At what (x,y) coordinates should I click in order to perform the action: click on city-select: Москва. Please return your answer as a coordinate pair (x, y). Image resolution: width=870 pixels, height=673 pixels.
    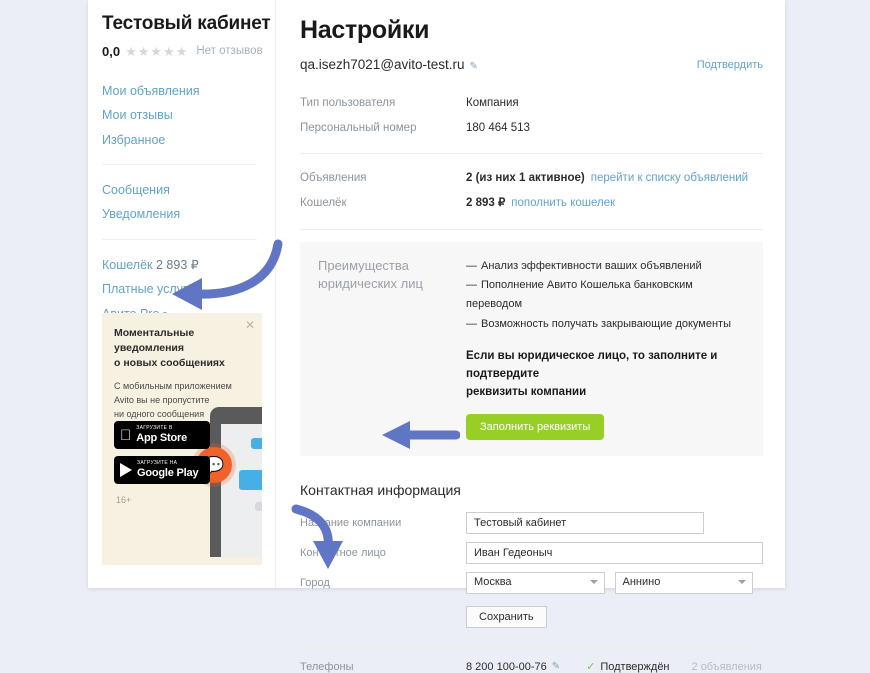
    Looking at the image, I should click on (535, 583).